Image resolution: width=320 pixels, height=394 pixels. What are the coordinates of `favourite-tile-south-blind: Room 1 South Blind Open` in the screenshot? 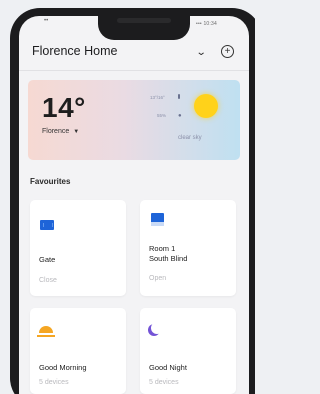 It's located at (188, 248).